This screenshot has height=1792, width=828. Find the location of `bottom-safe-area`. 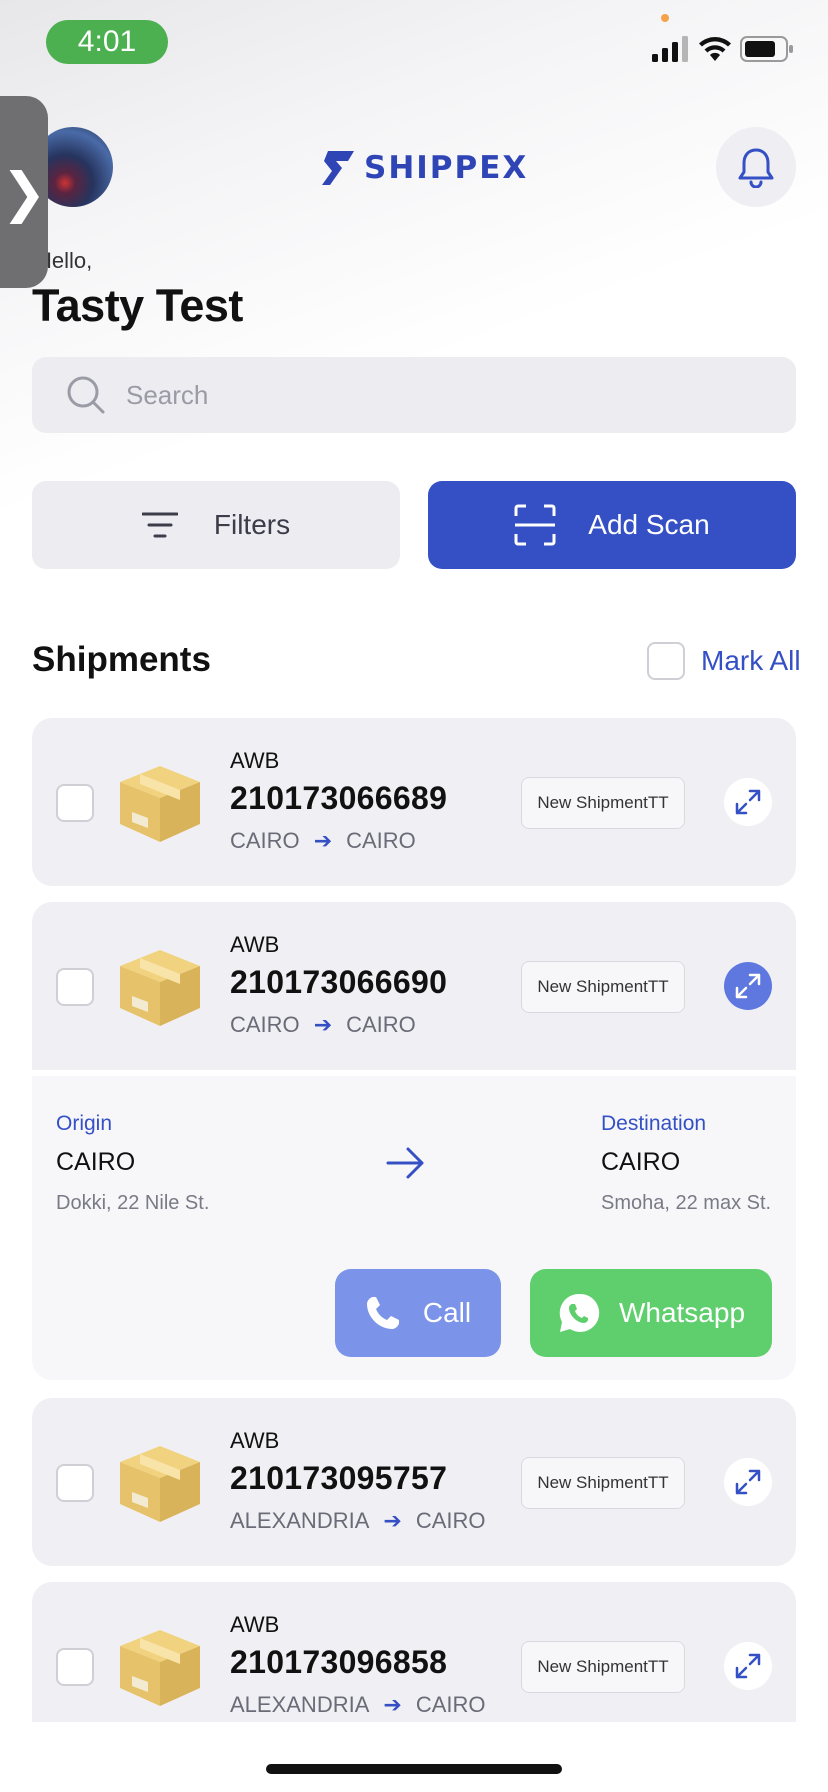

bottom-safe-area is located at coordinates (414, 1757).